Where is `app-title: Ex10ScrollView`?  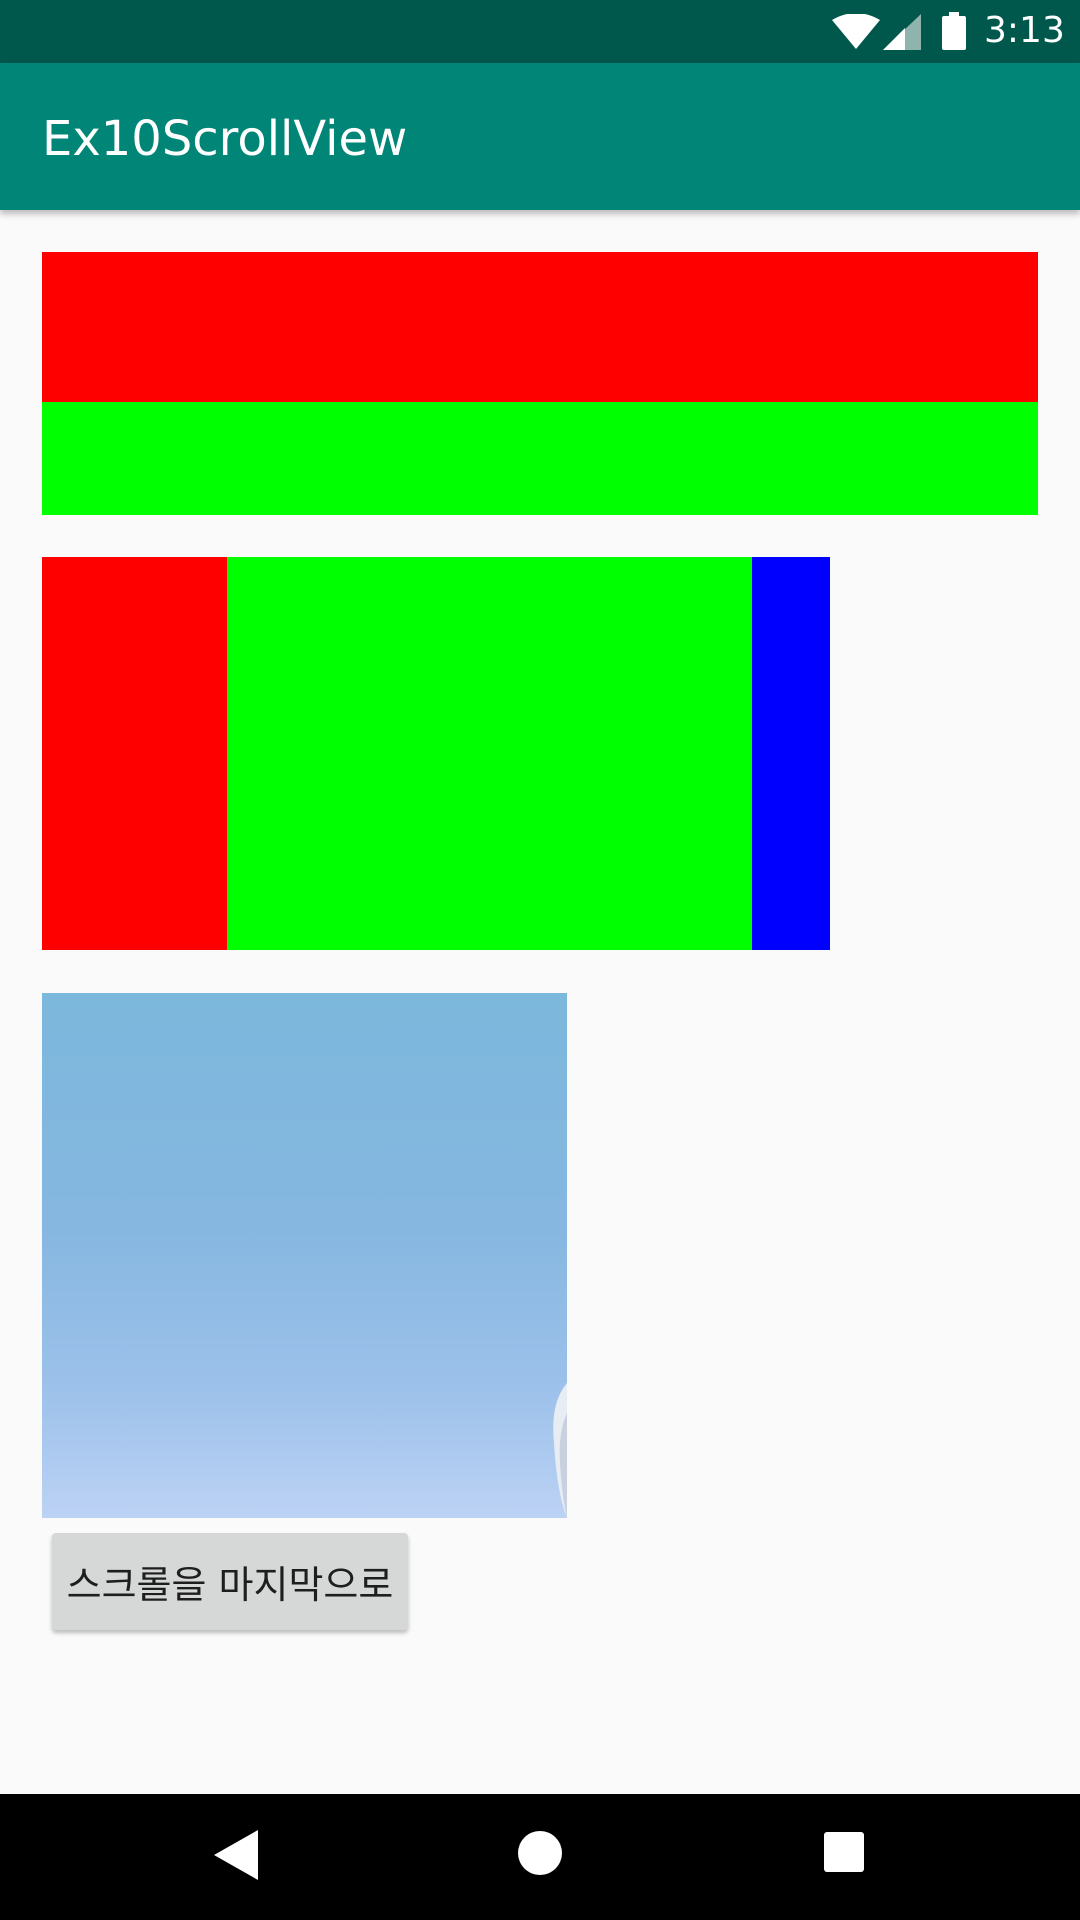
app-title: Ex10ScrollView is located at coordinates (225, 139).